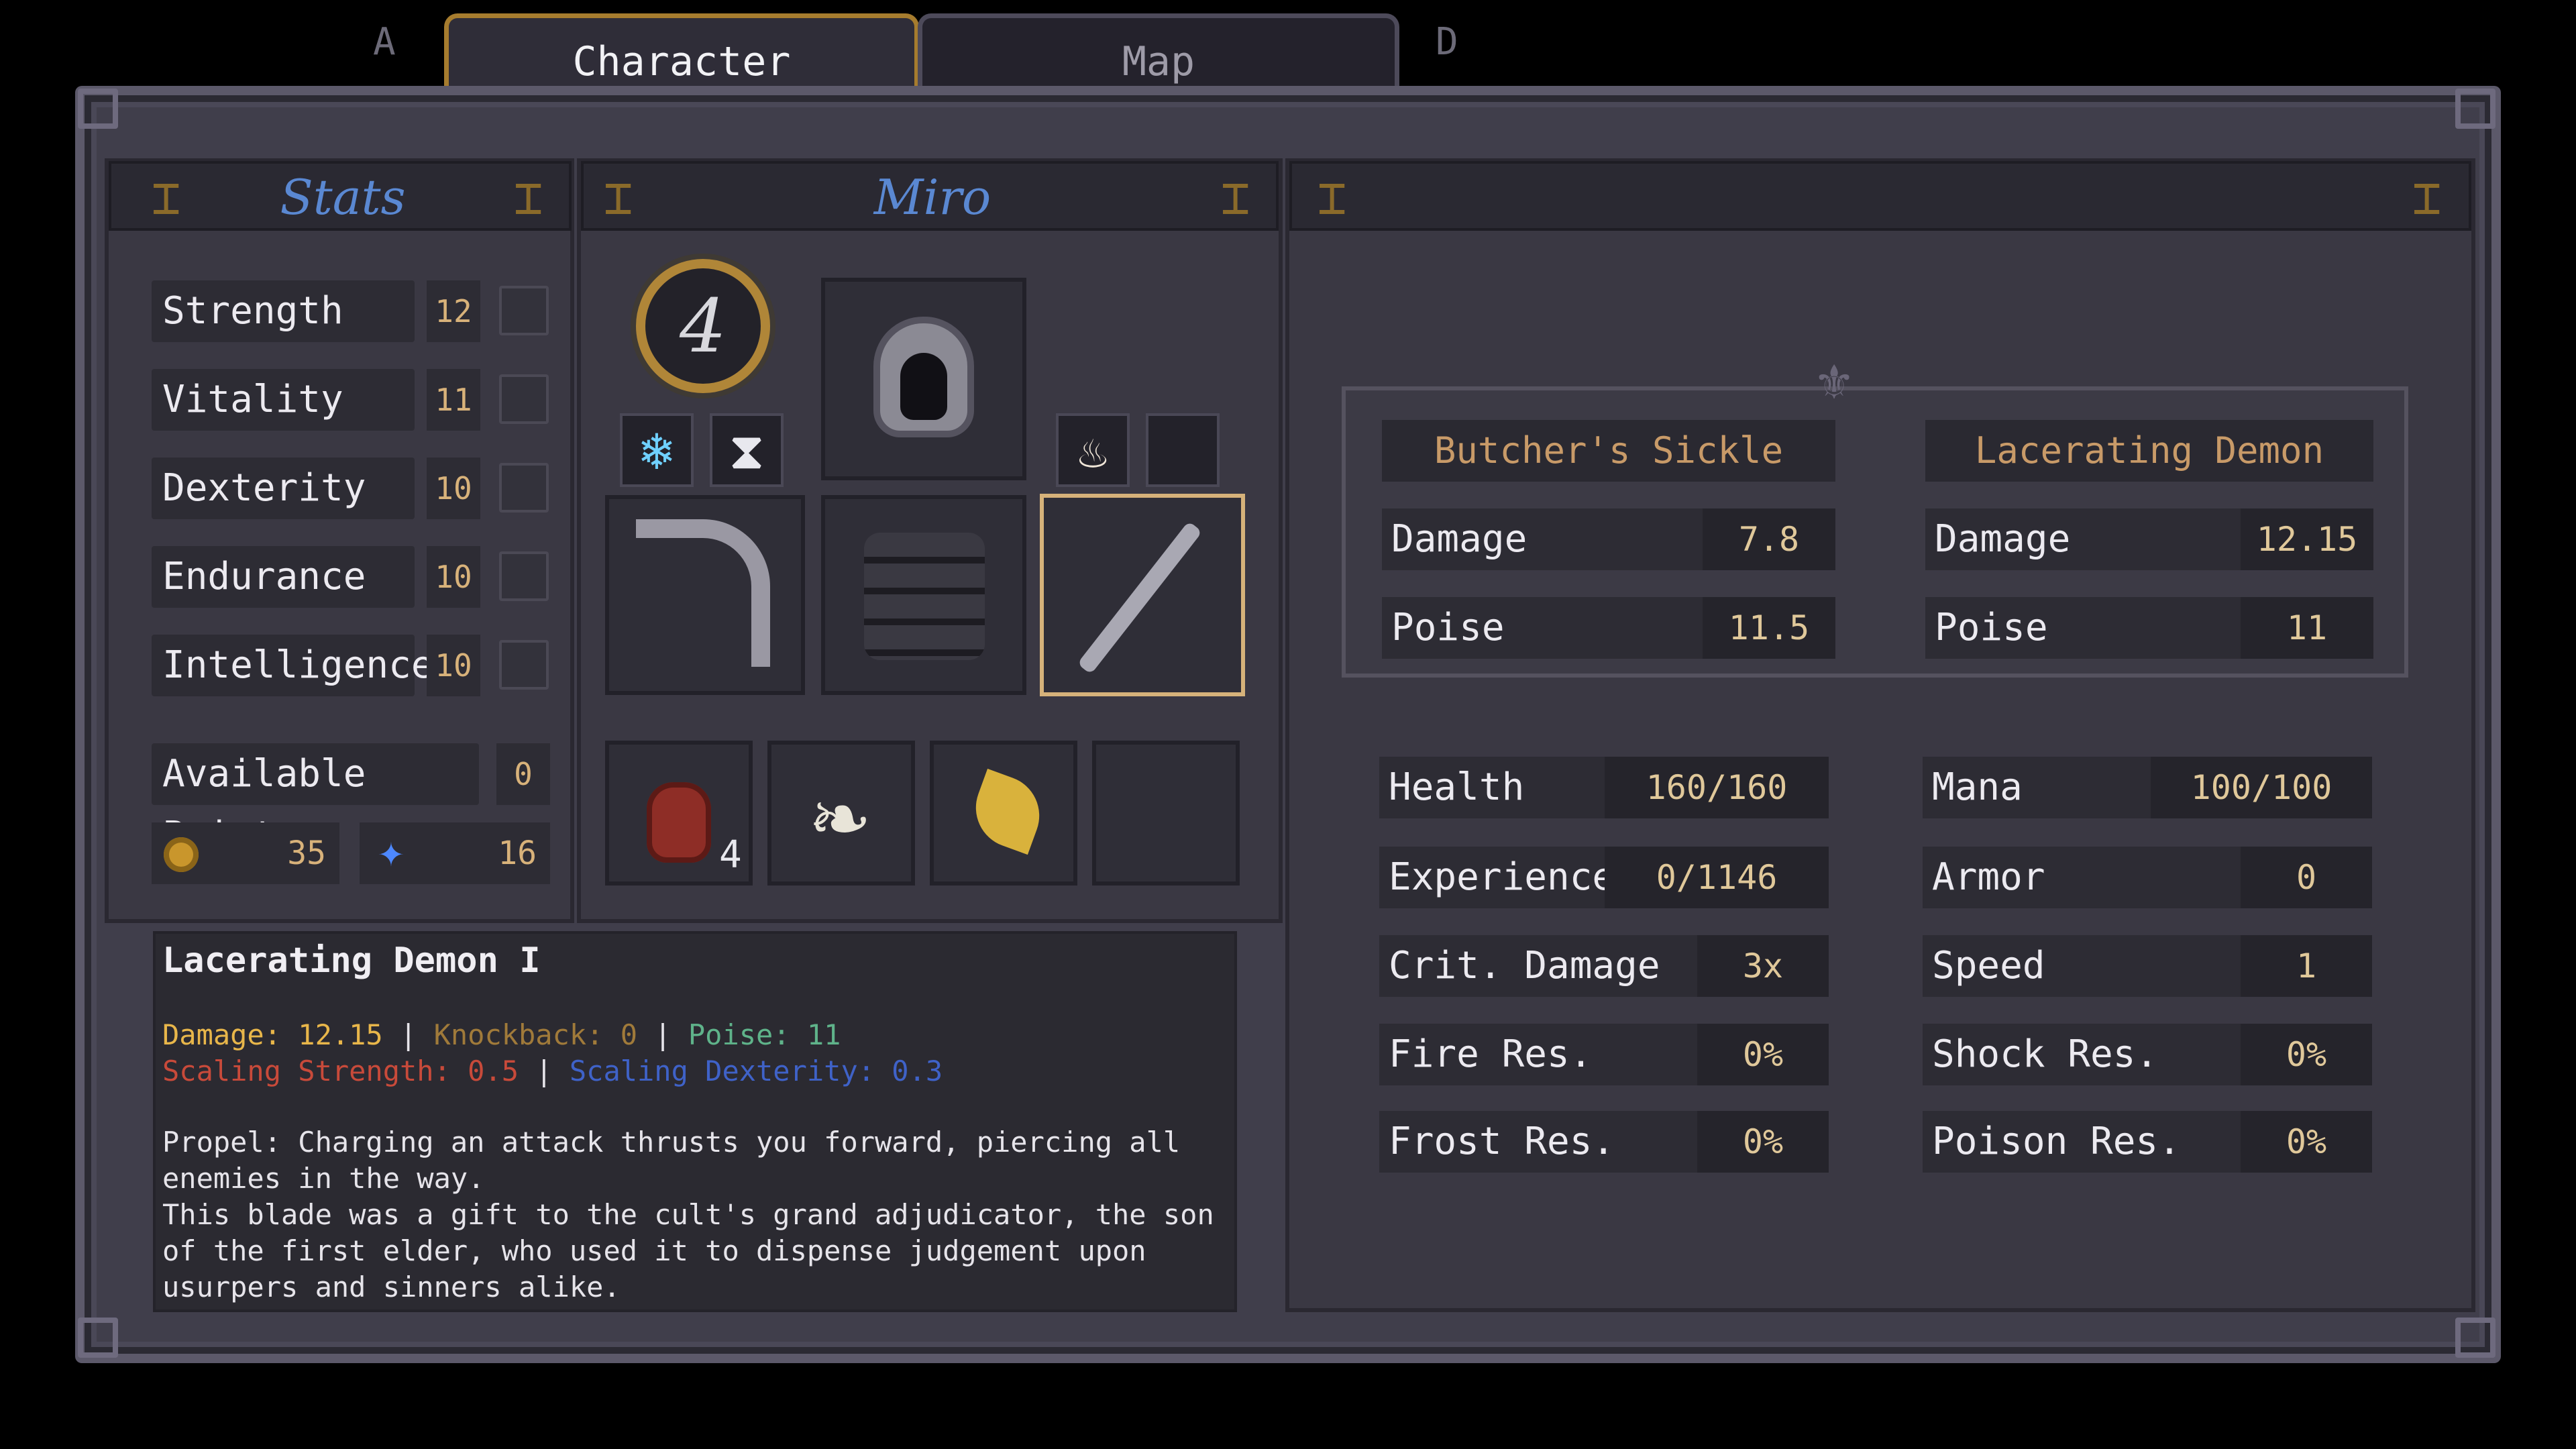  What do you see at coordinates (283, 577) in the screenshot?
I see `stat-label-endurance: Endurance` at bounding box center [283, 577].